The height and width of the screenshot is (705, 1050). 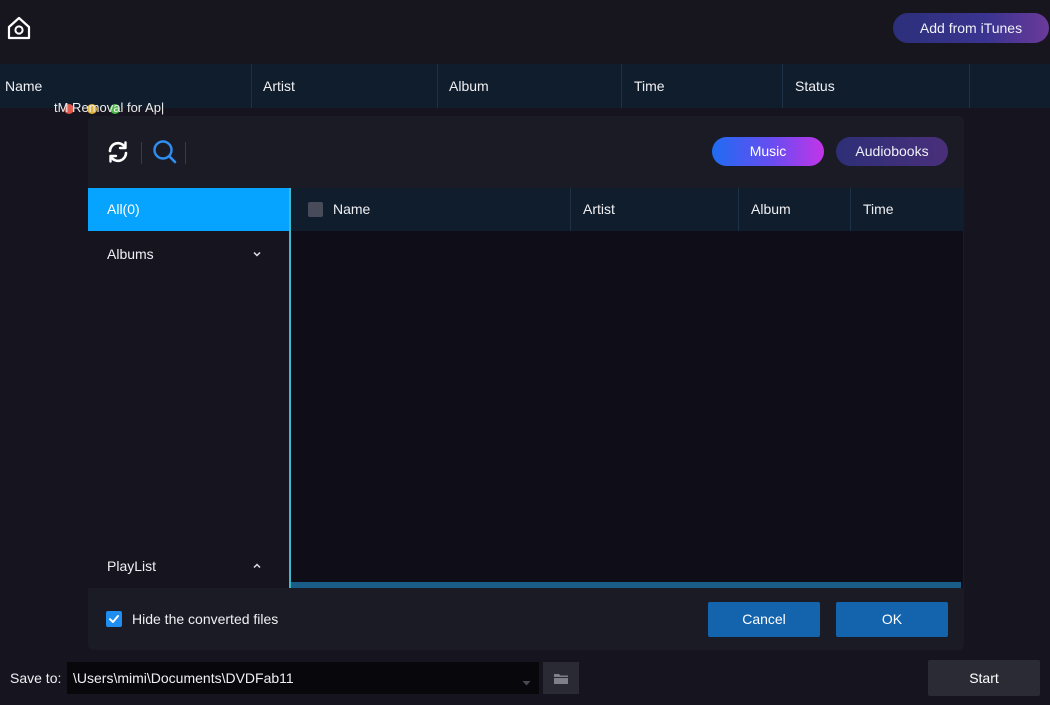 What do you see at coordinates (892, 619) in the screenshot?
I see `ok-button: OK` at bounding box center [892, 619].